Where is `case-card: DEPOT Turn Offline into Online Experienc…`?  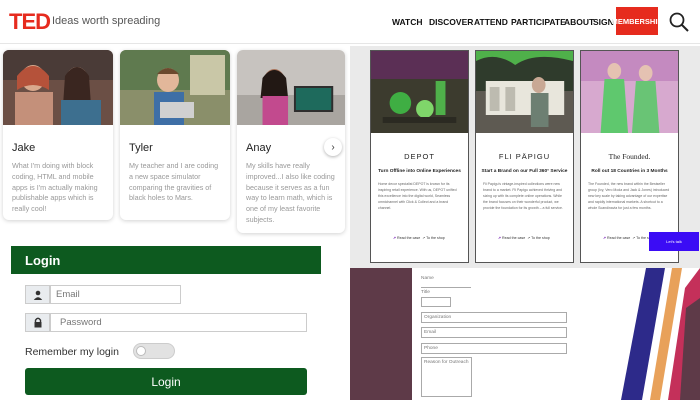
case-card: DEPOT Turn Offline into Online Experienc… is located at coordinates (419, 156).